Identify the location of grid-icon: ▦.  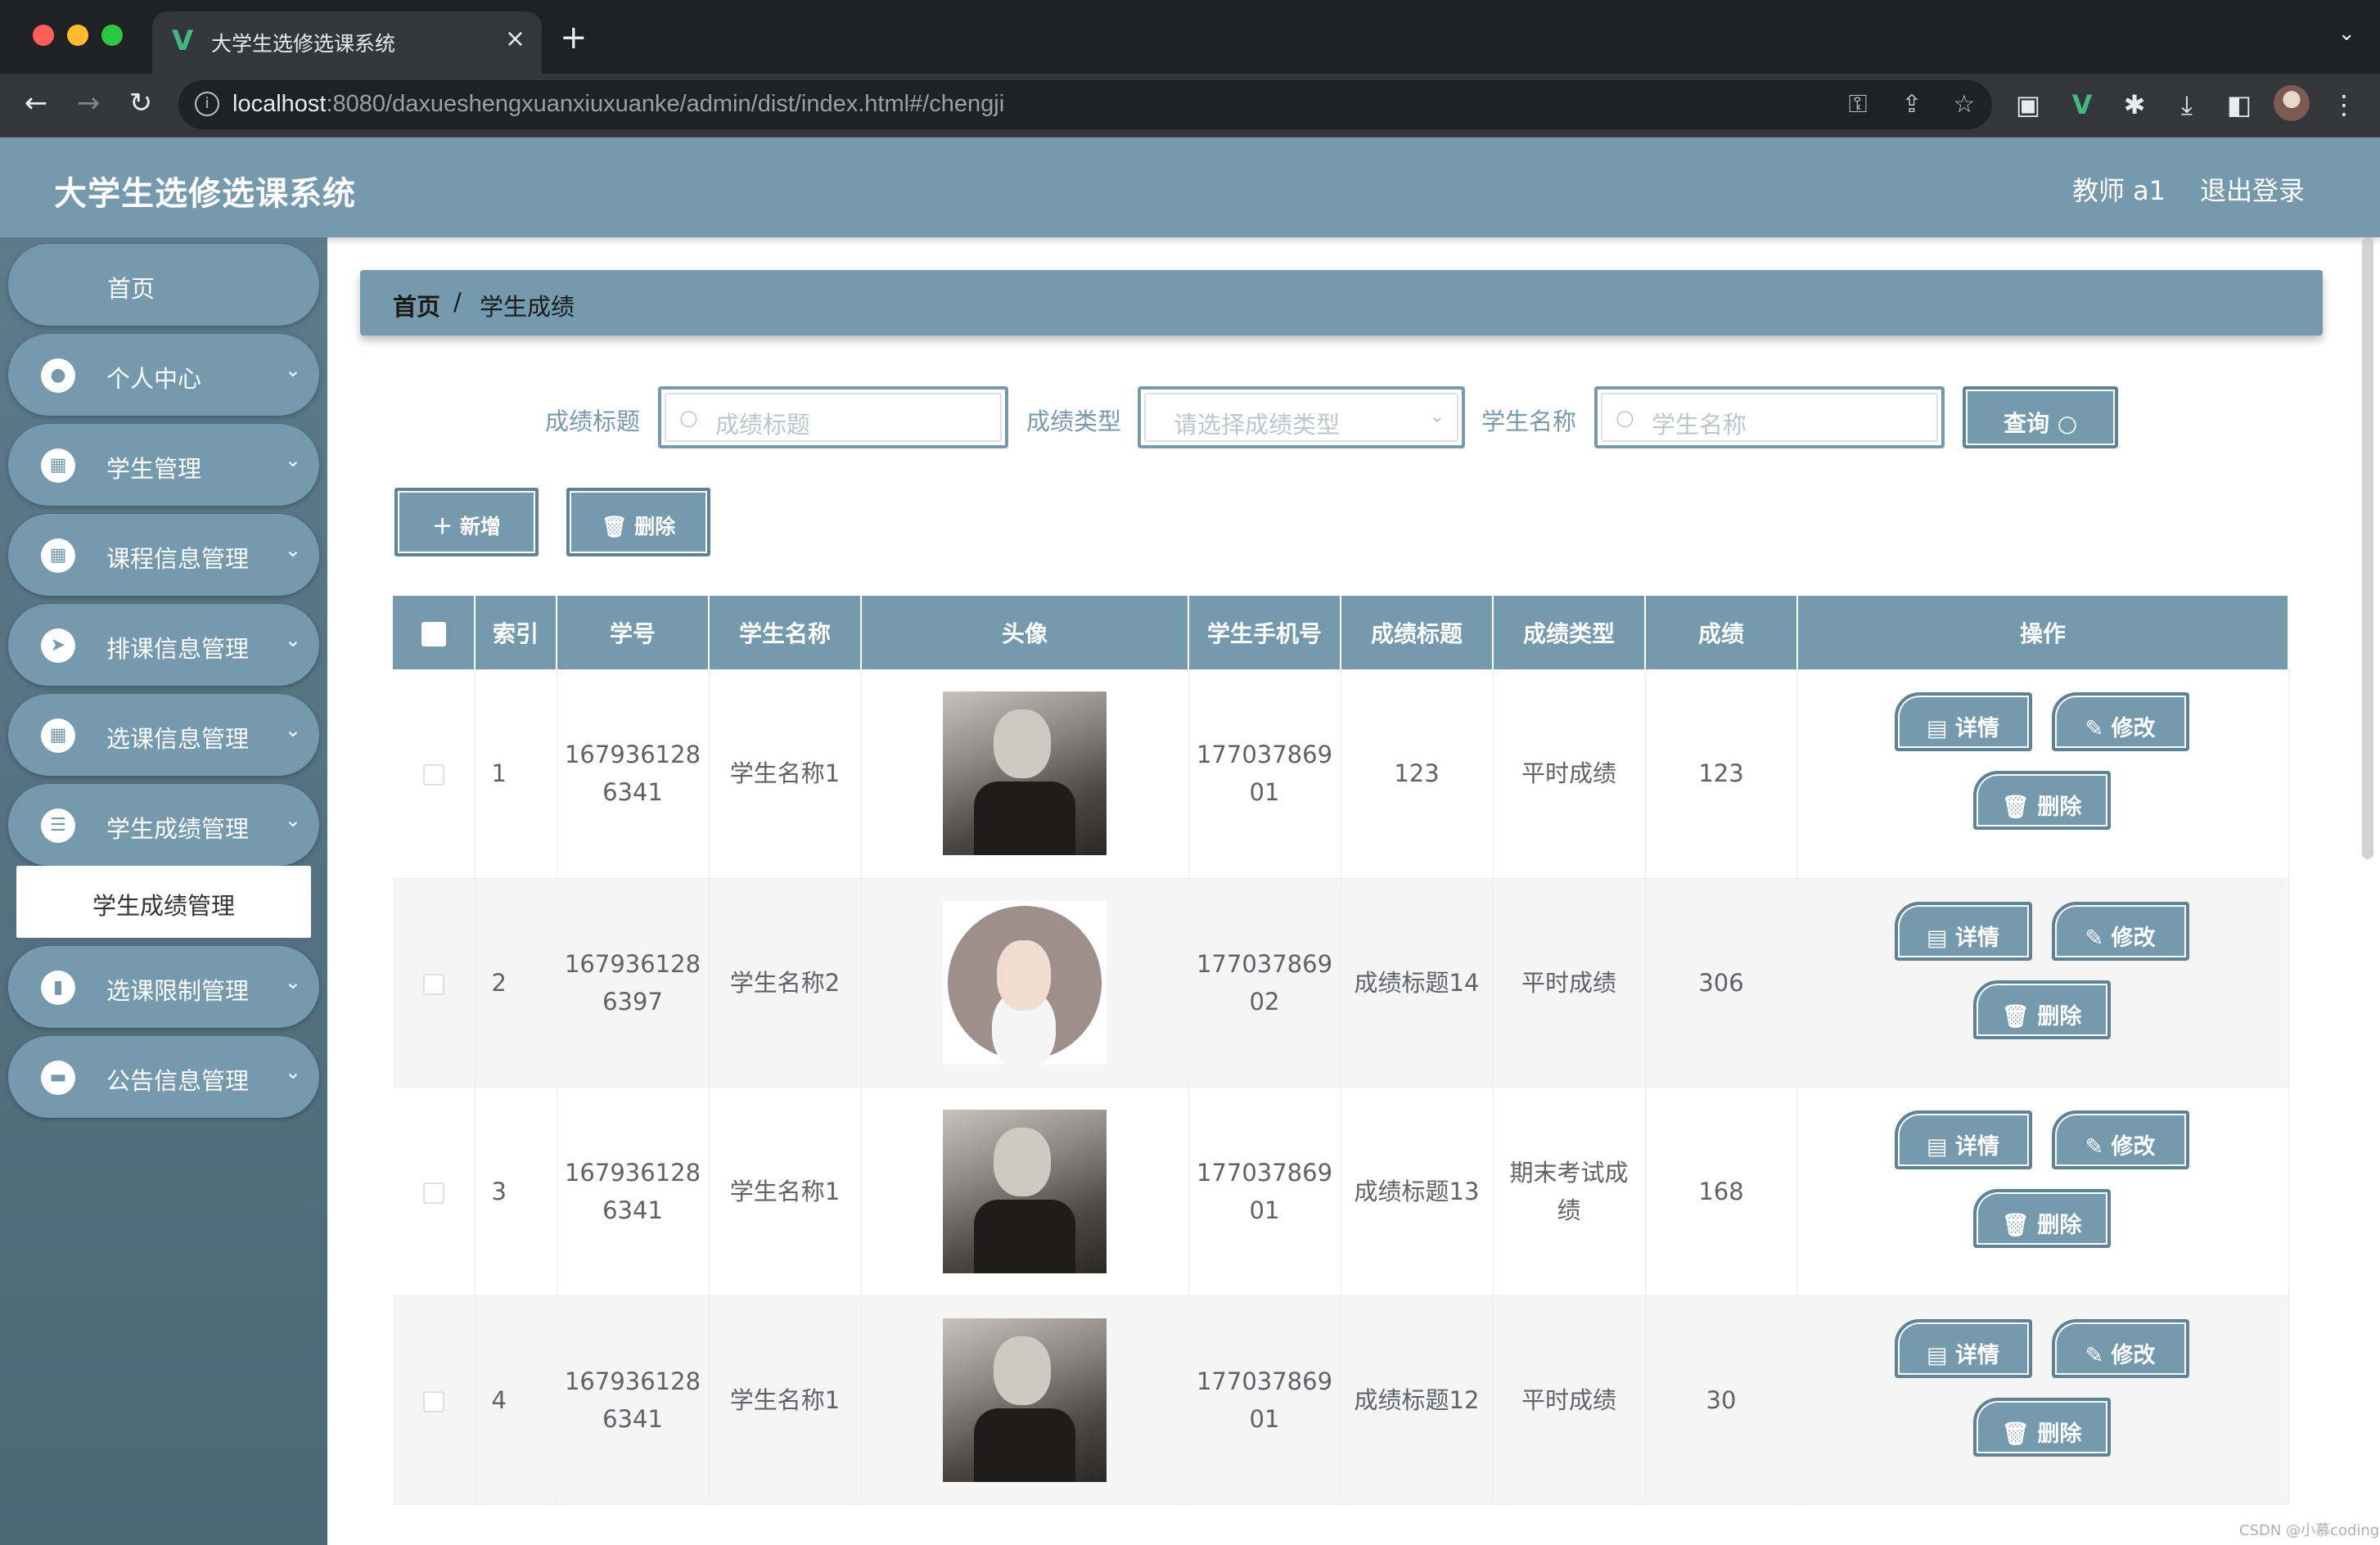
(58, 465).